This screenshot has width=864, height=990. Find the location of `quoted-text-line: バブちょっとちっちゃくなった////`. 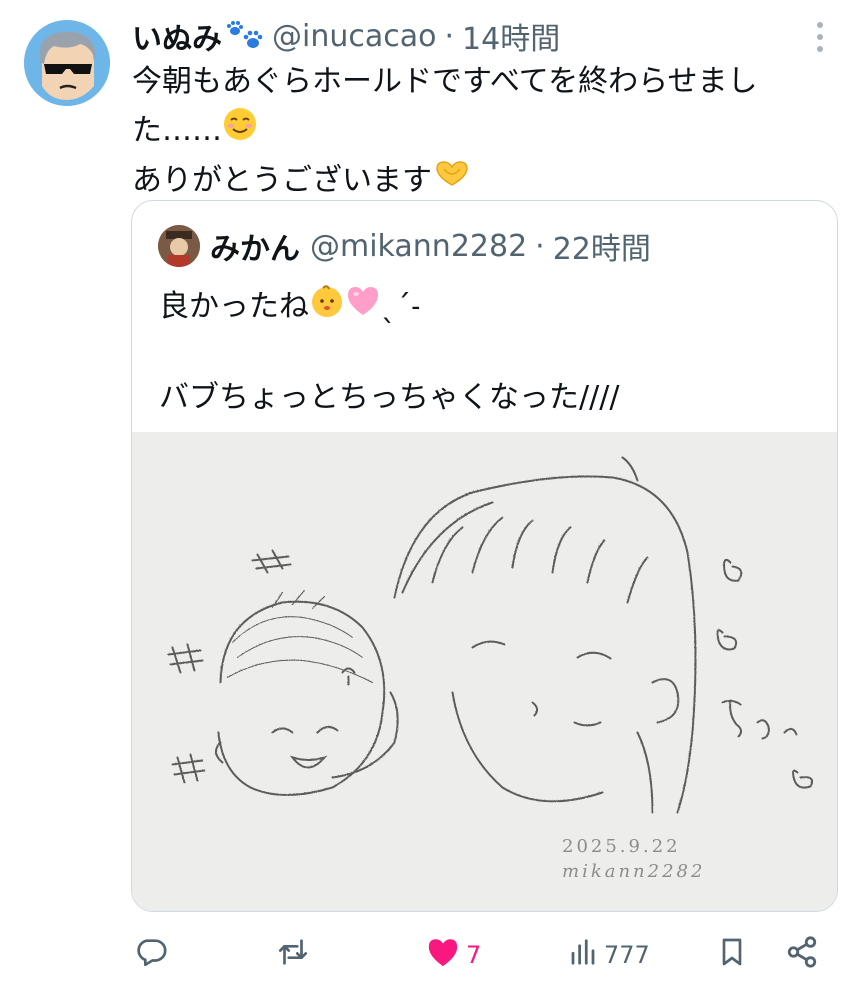

quoted-text-line: バブちょっとちっちゃくなった//// is located at coordinates (389, 397).